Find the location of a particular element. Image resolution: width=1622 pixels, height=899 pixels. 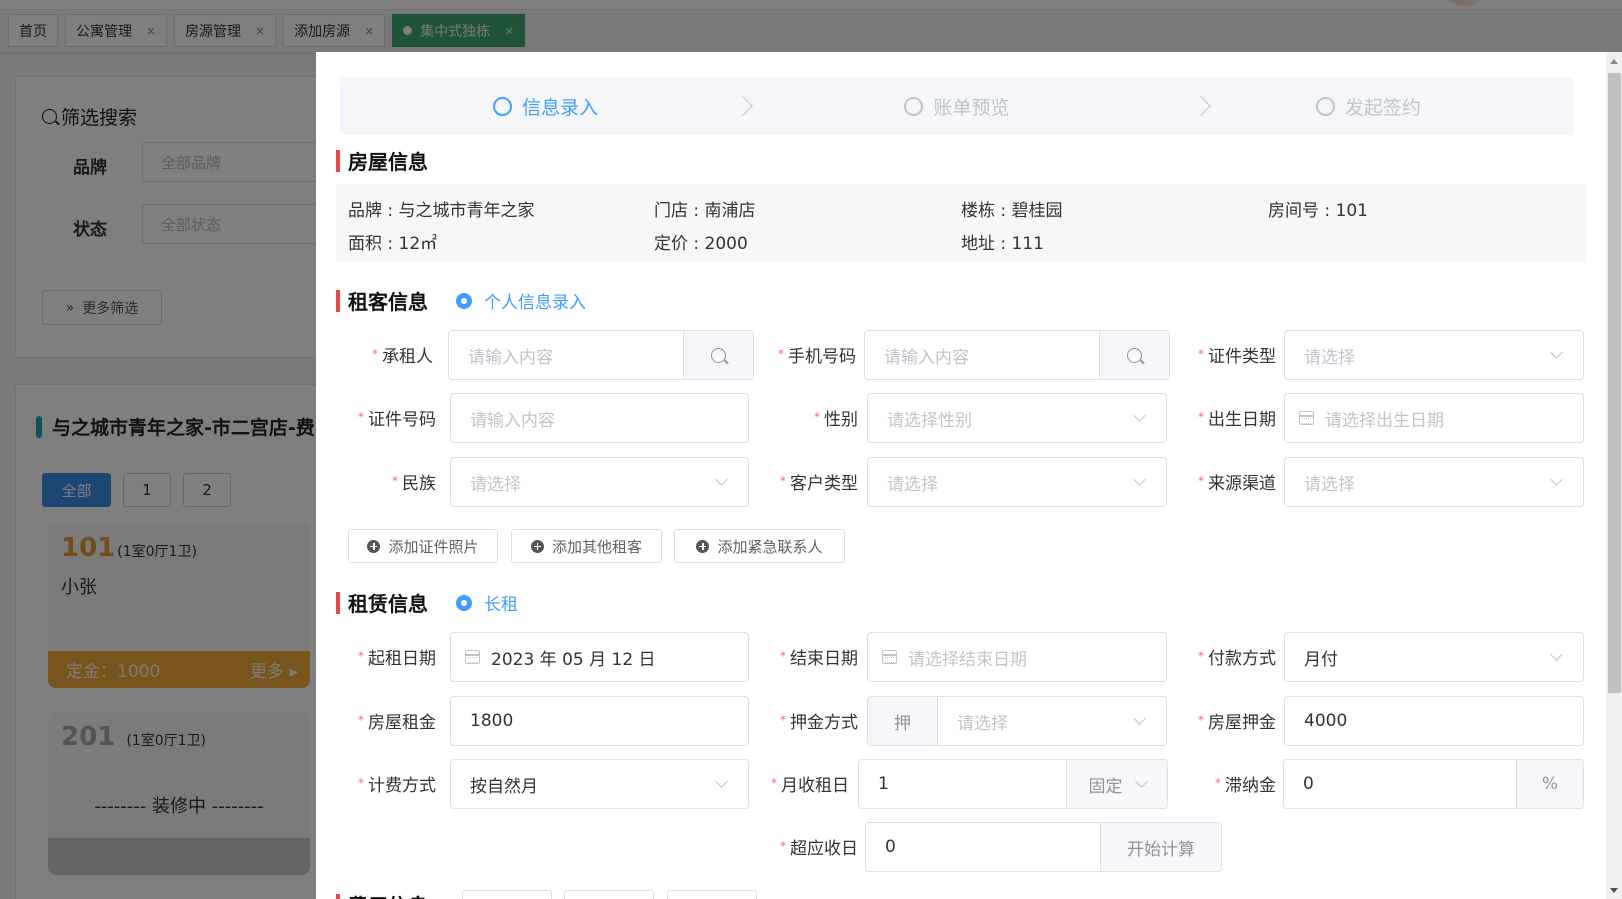

end-date-picker: 请选择结束日期 is located at coordinates (1017, 657).